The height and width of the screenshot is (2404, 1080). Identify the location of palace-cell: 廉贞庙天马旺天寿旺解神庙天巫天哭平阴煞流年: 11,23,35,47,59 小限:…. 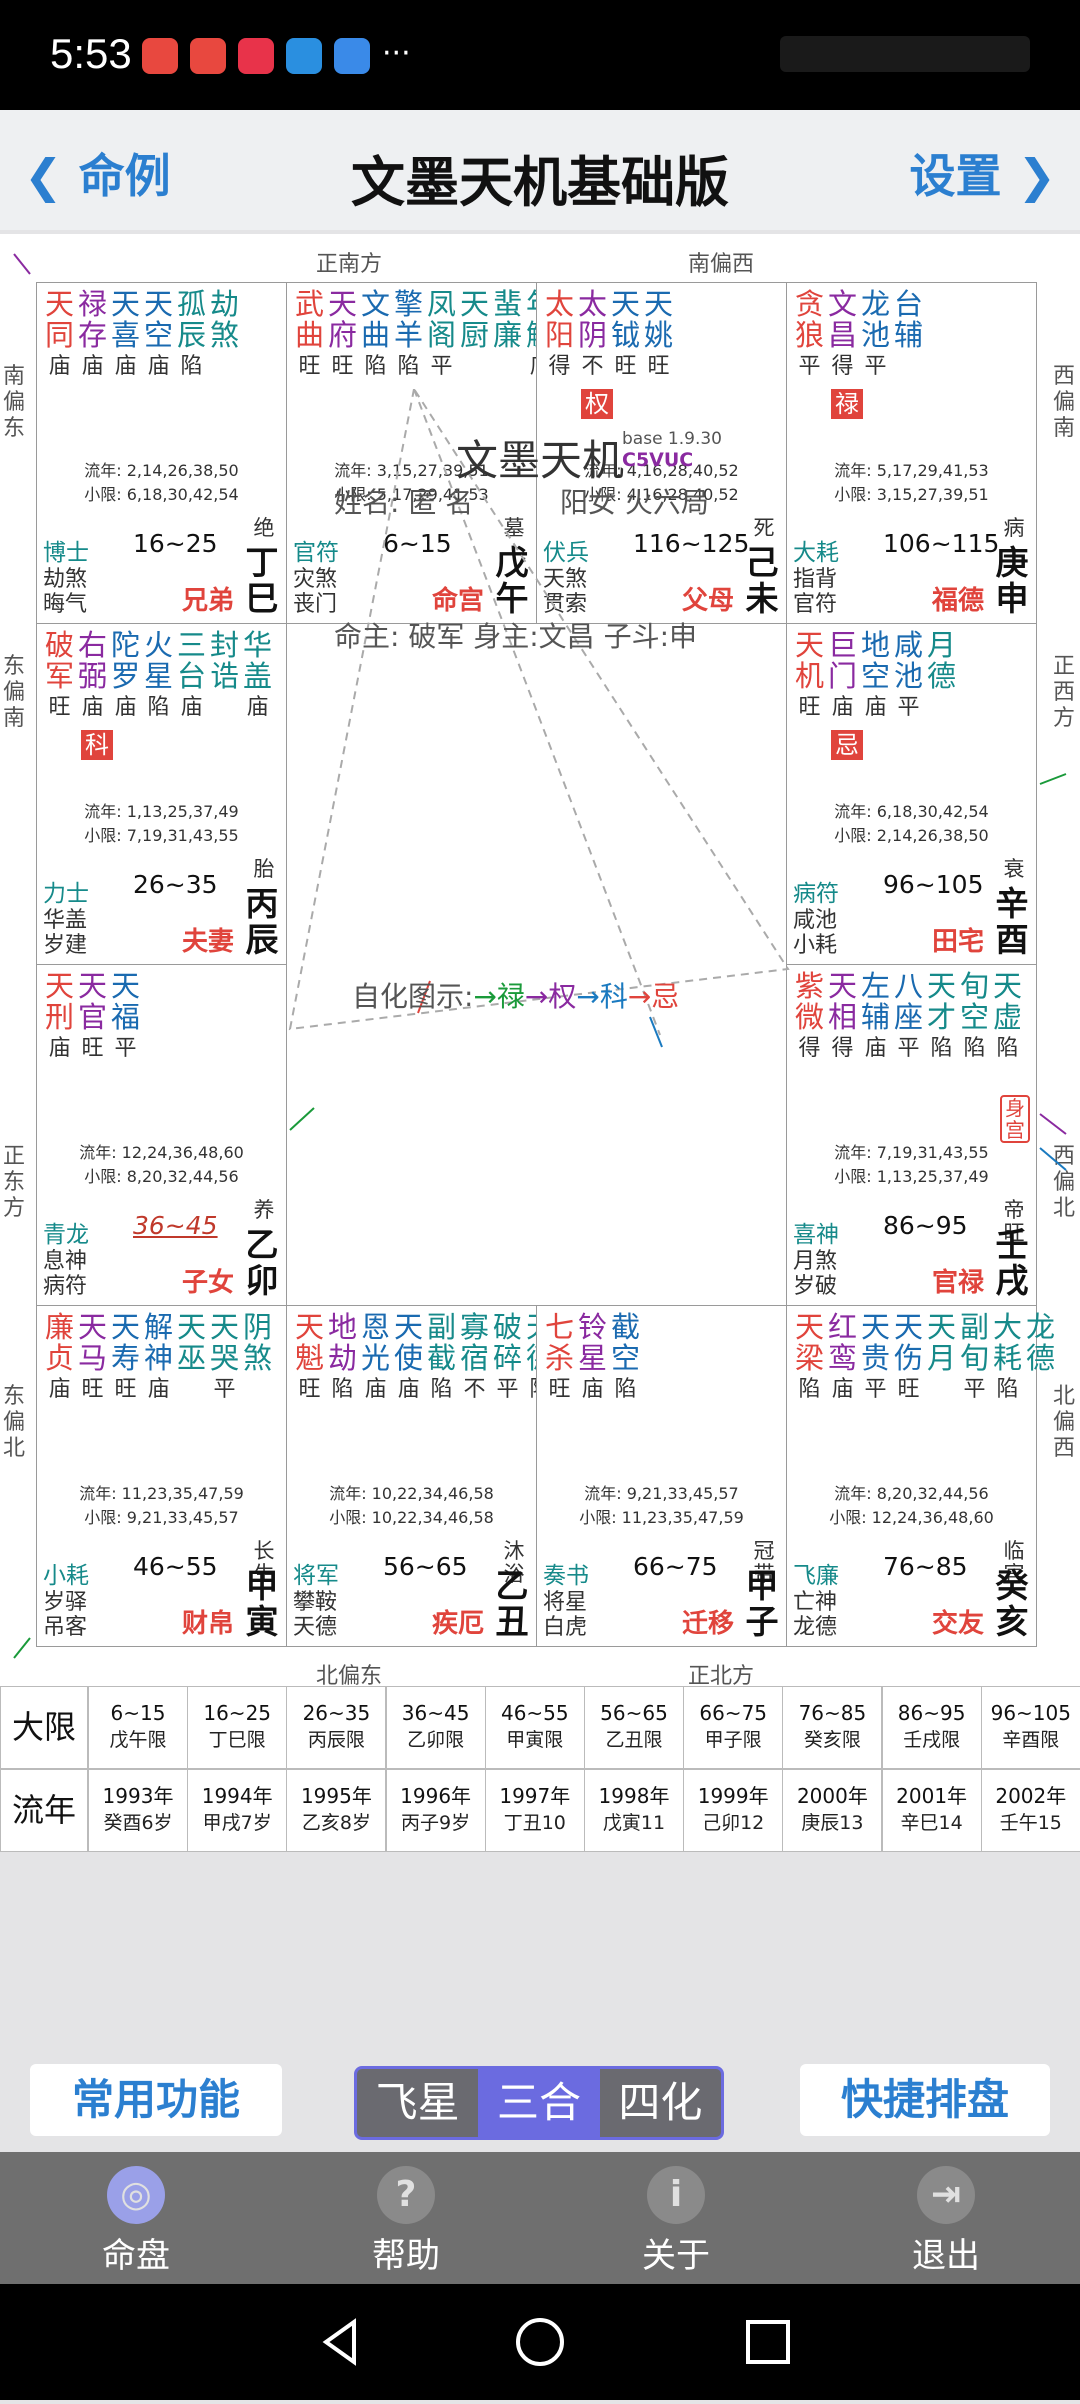
(161, 1476).